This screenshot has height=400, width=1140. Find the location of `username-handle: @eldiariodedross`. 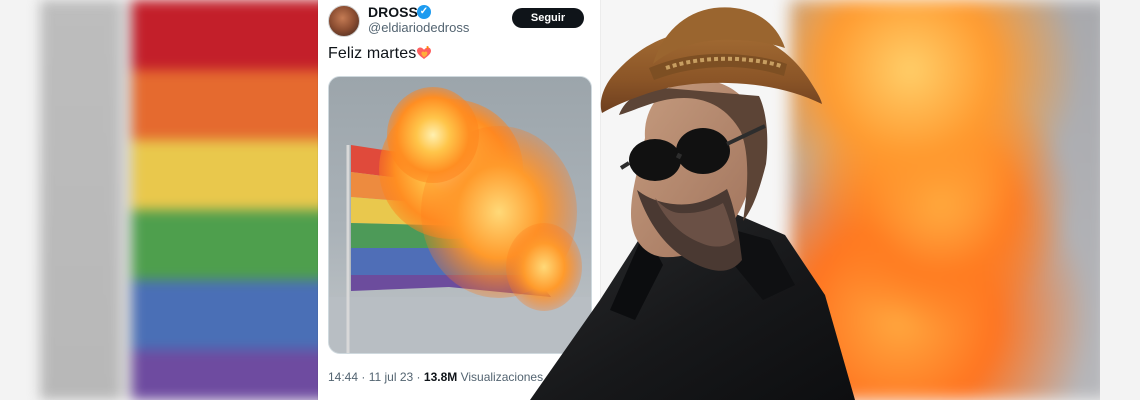

username-handle: @eldiariodedross is located at coordinates (418, 27).